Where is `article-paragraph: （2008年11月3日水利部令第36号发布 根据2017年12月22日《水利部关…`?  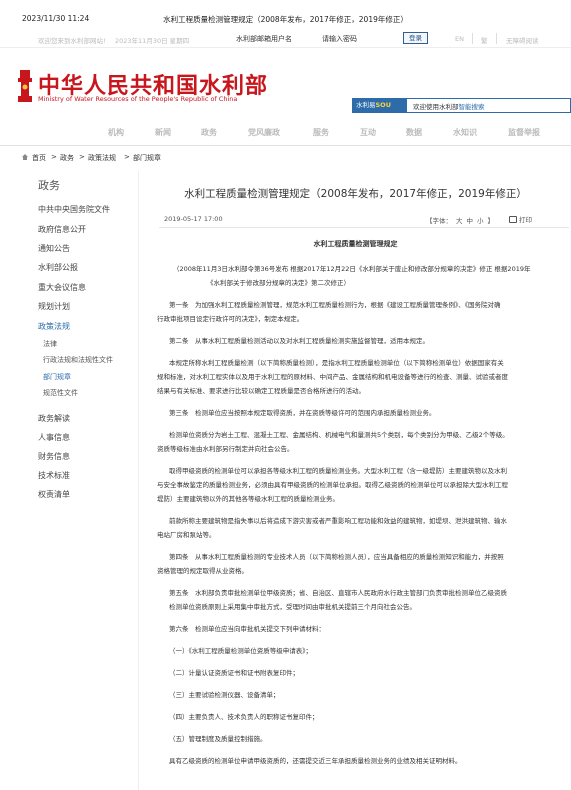
article-paragraph: （2008年11月3日水利部令第36号发布 根据2017年12月22日《水利部关… is located at coordinates (352, 269).